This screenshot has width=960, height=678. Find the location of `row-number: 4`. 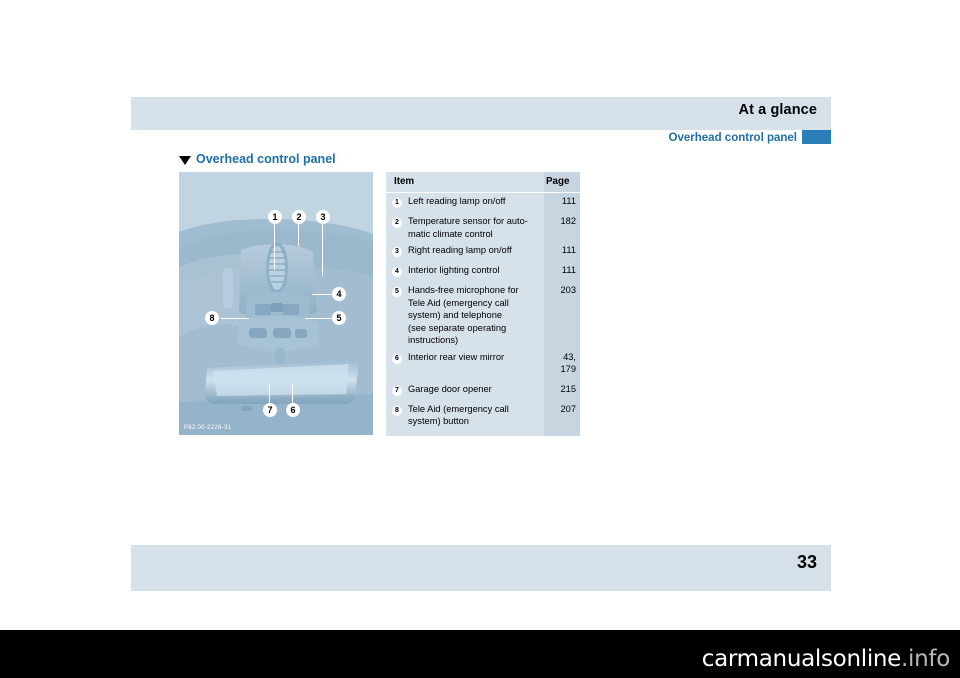

row-number: 4 is located at coordinates (397, 272).